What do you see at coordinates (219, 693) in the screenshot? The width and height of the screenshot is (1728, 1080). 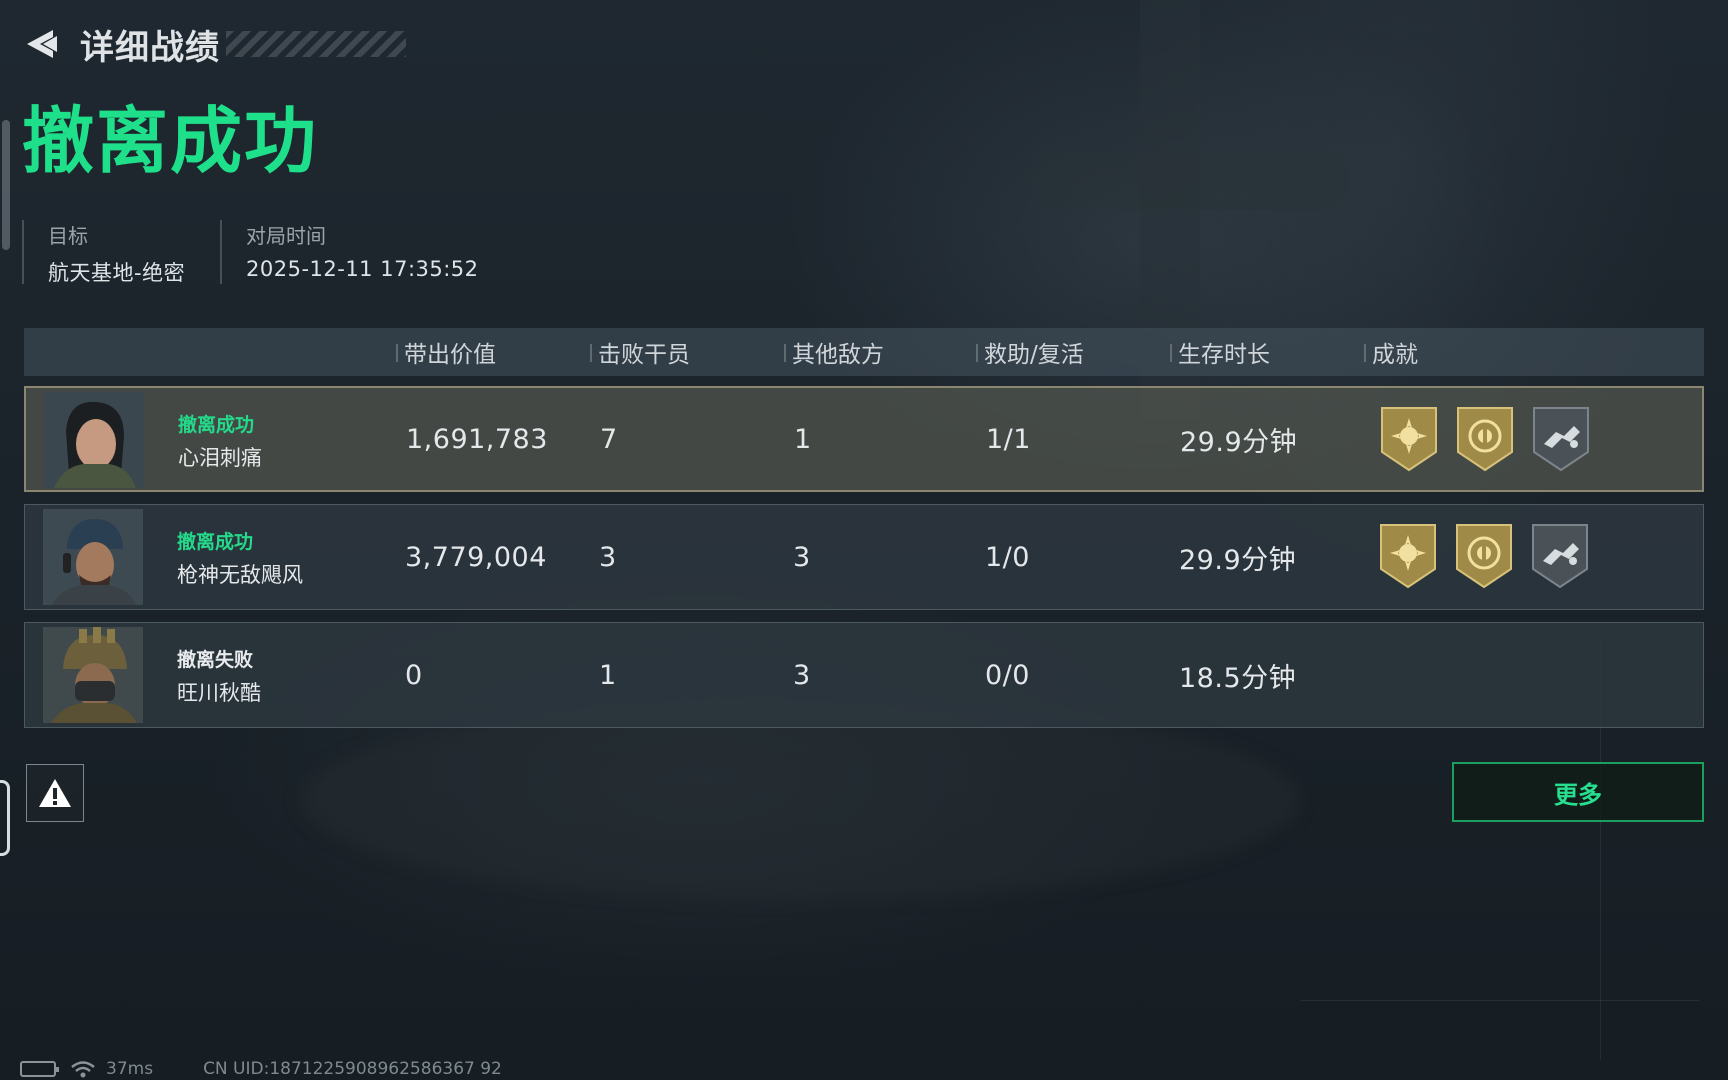 I see `player-name: 旺川秋酷` at bounding box center [219, 693].